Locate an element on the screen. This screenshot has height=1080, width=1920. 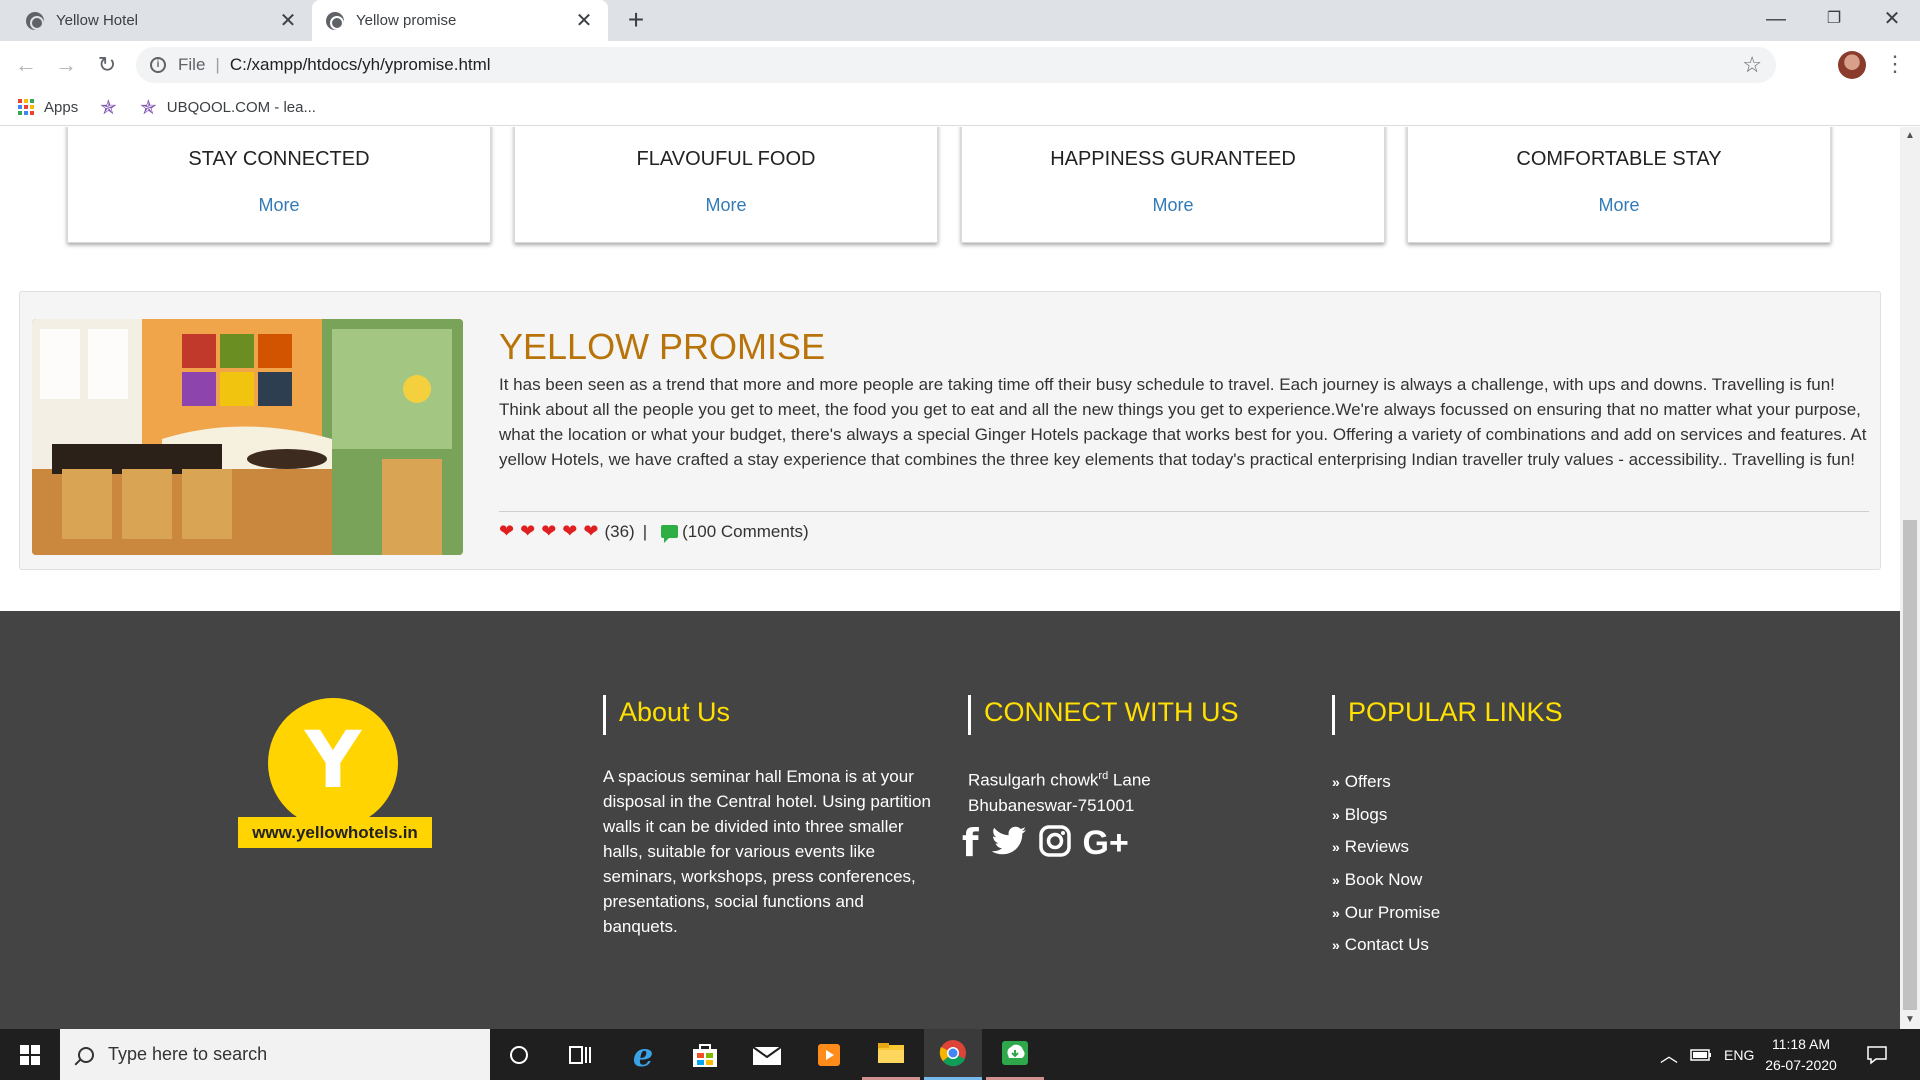
connect-heading: CONNECT WITH US is located at coordinates (1103, 715).